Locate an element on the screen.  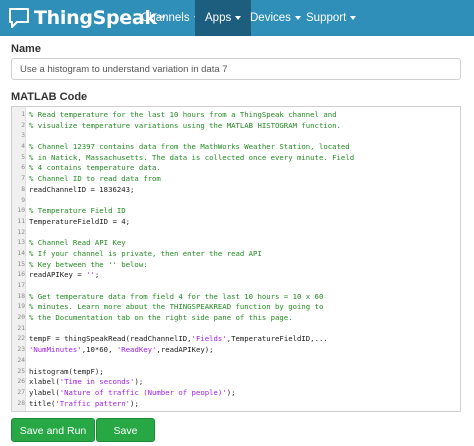
line-number: 15 is located at coordinates (21, 264).